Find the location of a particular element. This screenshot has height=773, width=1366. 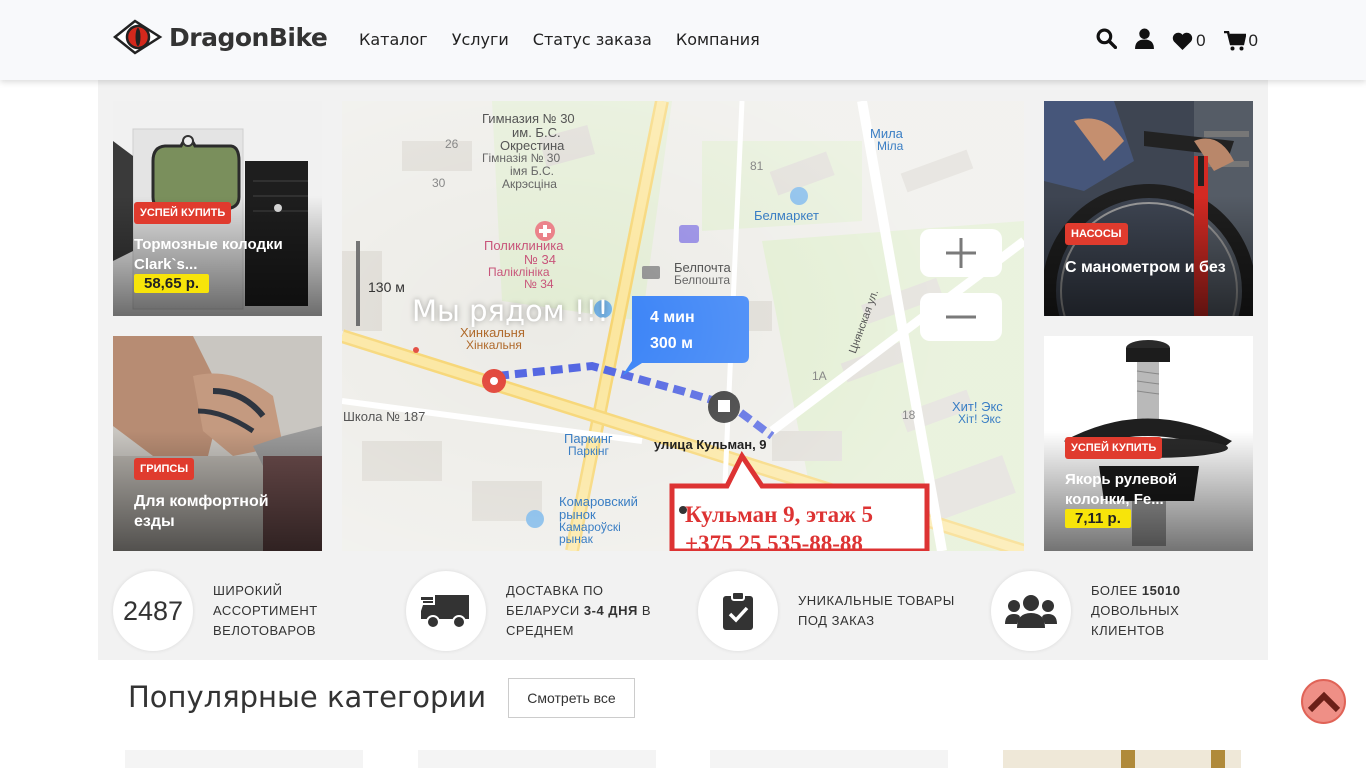

map-label: 18 is located at coordinates (909, 415).